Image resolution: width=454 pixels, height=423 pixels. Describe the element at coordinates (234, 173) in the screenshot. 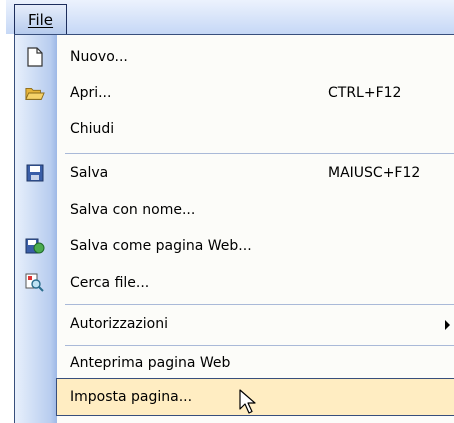

I see `menu-item-salva: Salva MAIUSC+F12` at that location.